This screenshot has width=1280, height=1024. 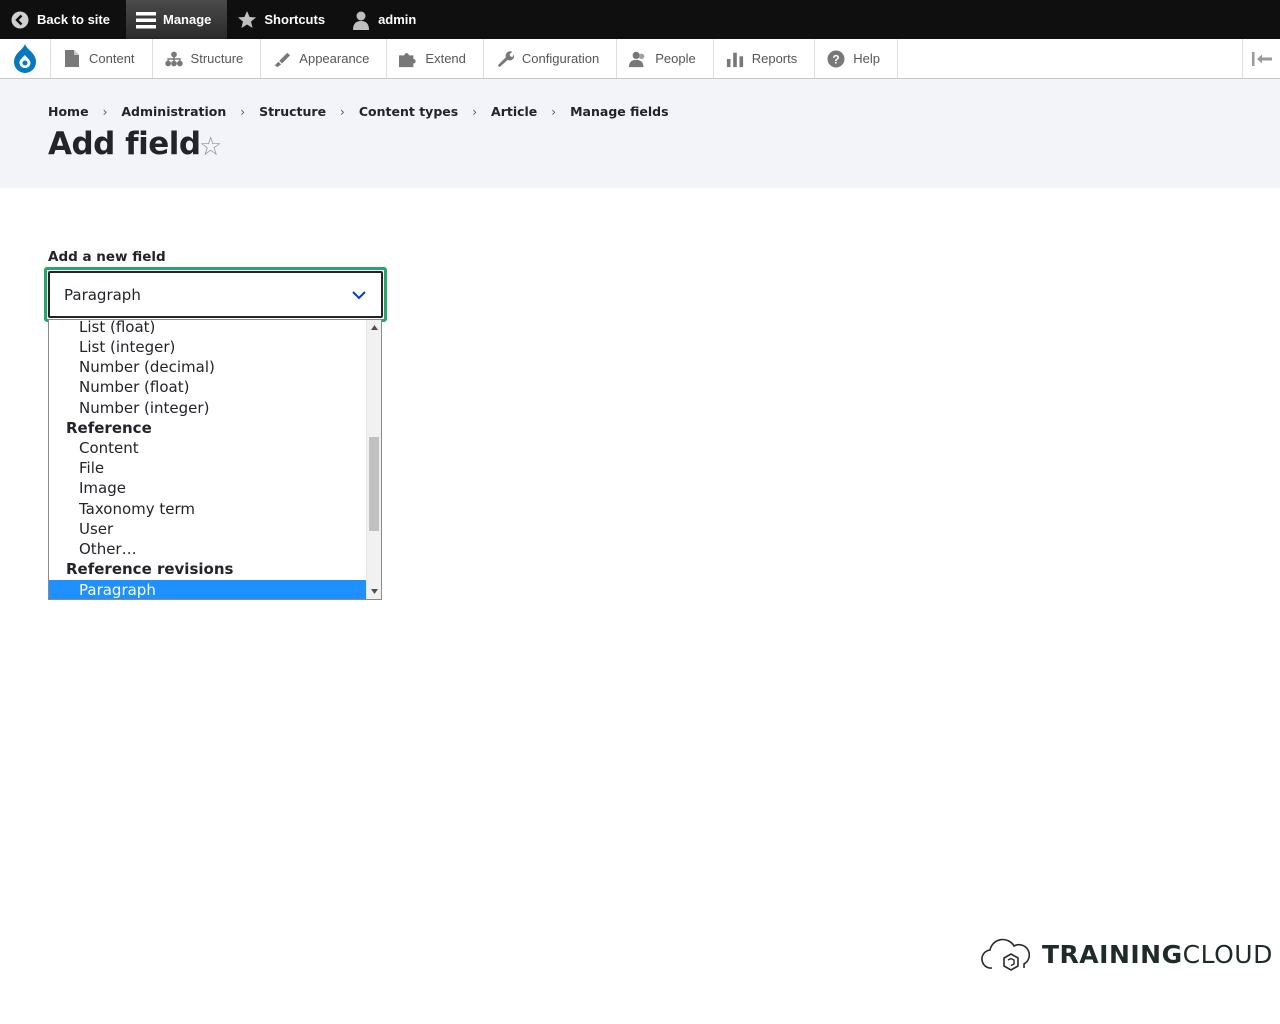 What do you see at coordinates (445, 58) in the screenshot?
I see `tray-item-label: Extend` at bounding box center [445, 58].